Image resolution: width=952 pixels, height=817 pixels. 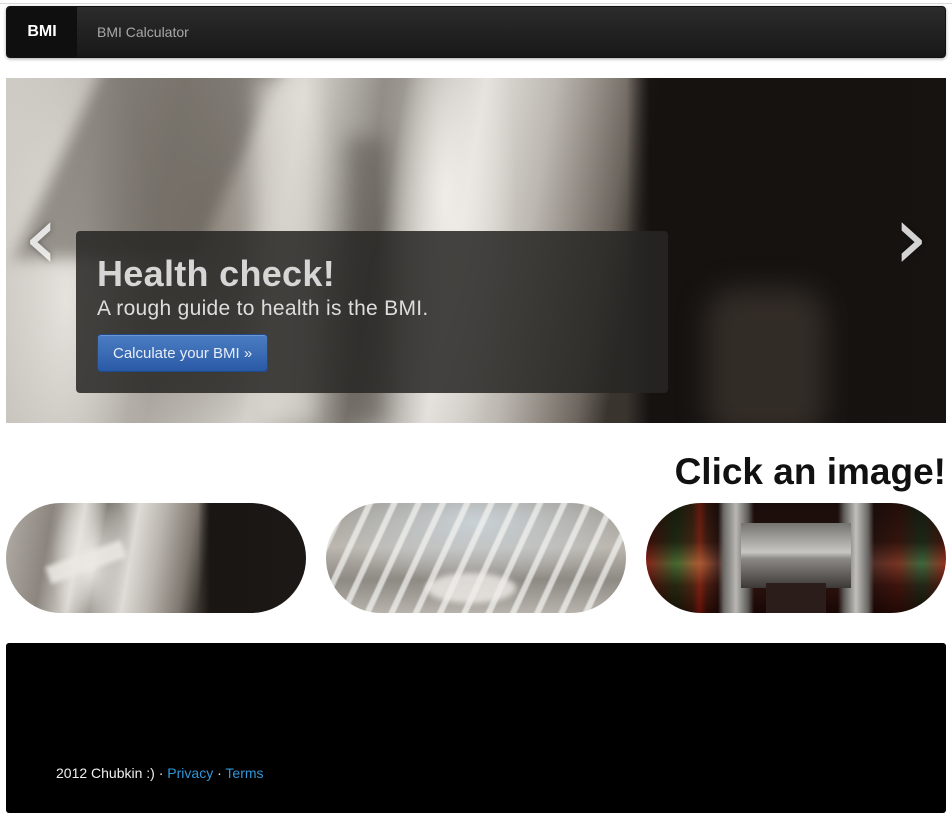 I want to click on chevron-right-icon: ›, so click(x=911, y=238).